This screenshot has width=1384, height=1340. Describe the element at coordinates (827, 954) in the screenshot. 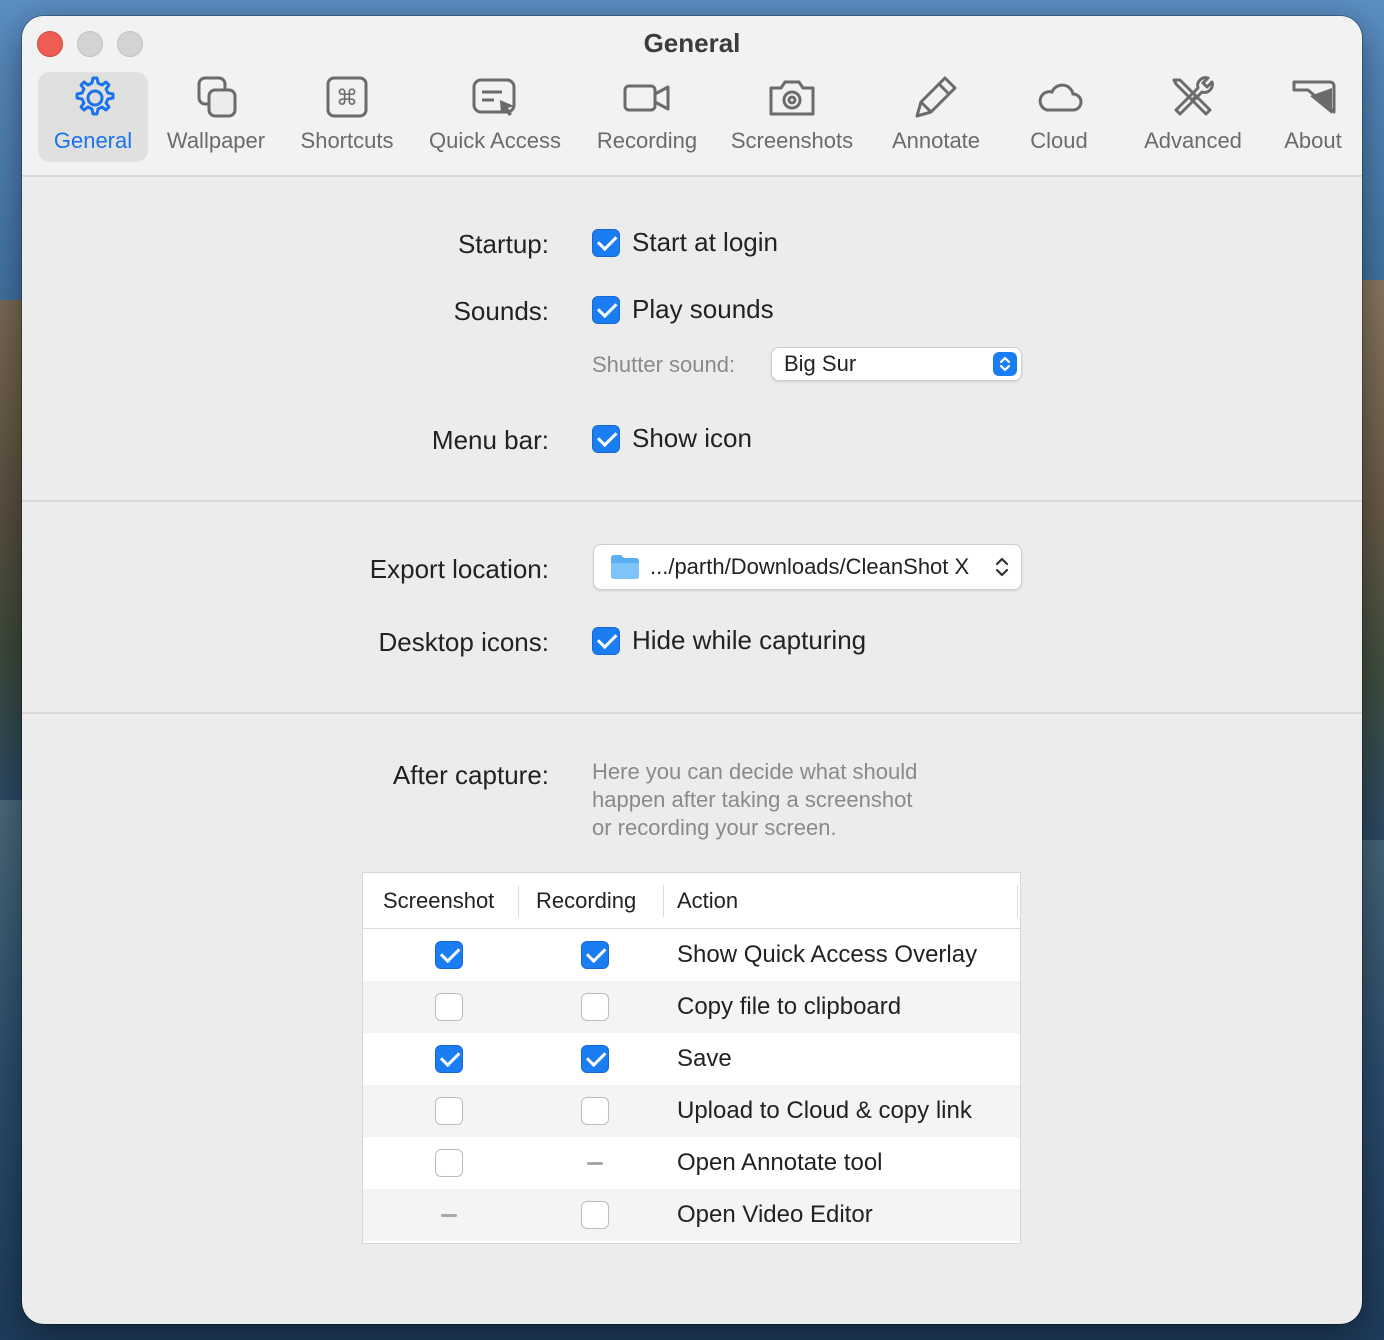

I see `action-label: Show Quick Access Overlay` at that location.